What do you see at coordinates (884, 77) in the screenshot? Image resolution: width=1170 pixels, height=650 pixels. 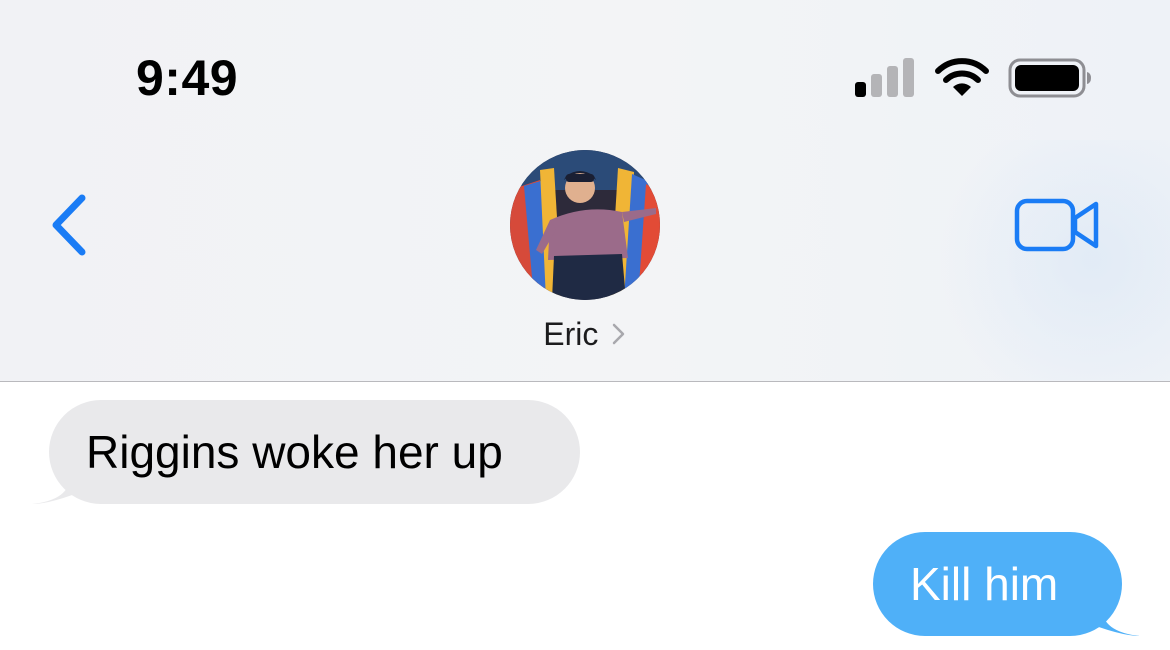 I see `cellular-signal-icon` at bounding box center [884, 77].